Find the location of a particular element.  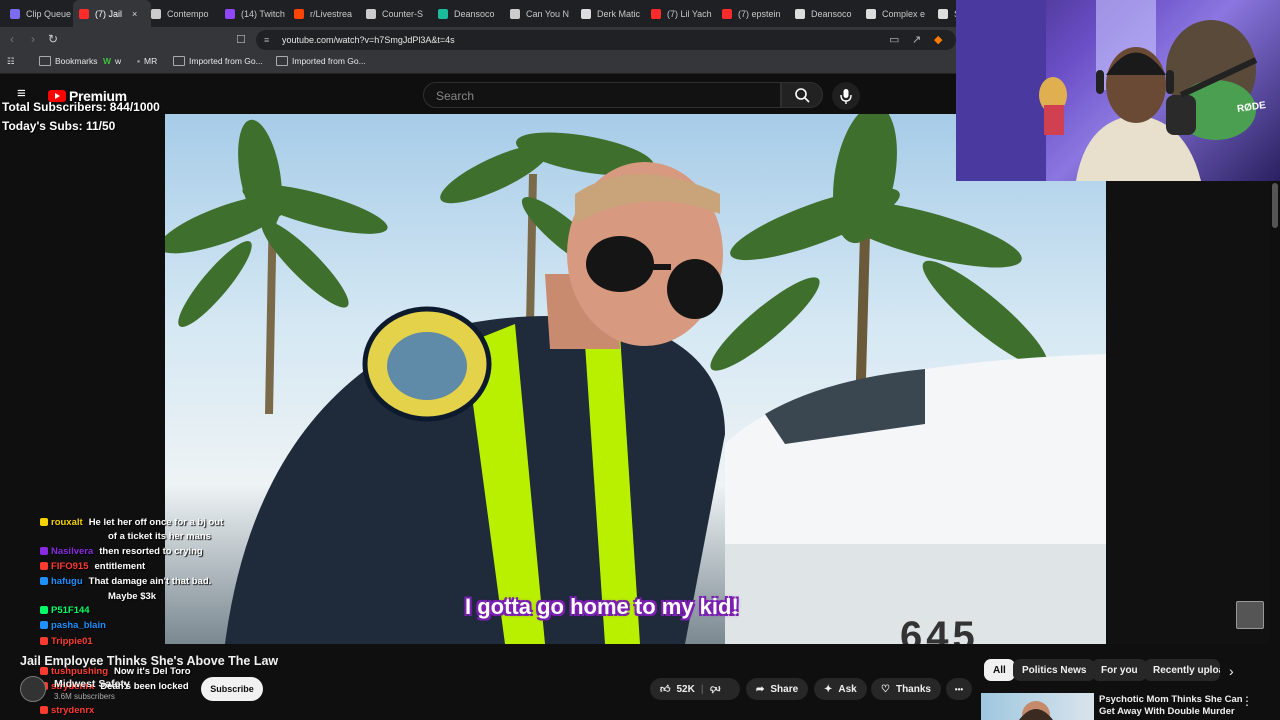

video-side-background is located at coordinates (1188, 412).